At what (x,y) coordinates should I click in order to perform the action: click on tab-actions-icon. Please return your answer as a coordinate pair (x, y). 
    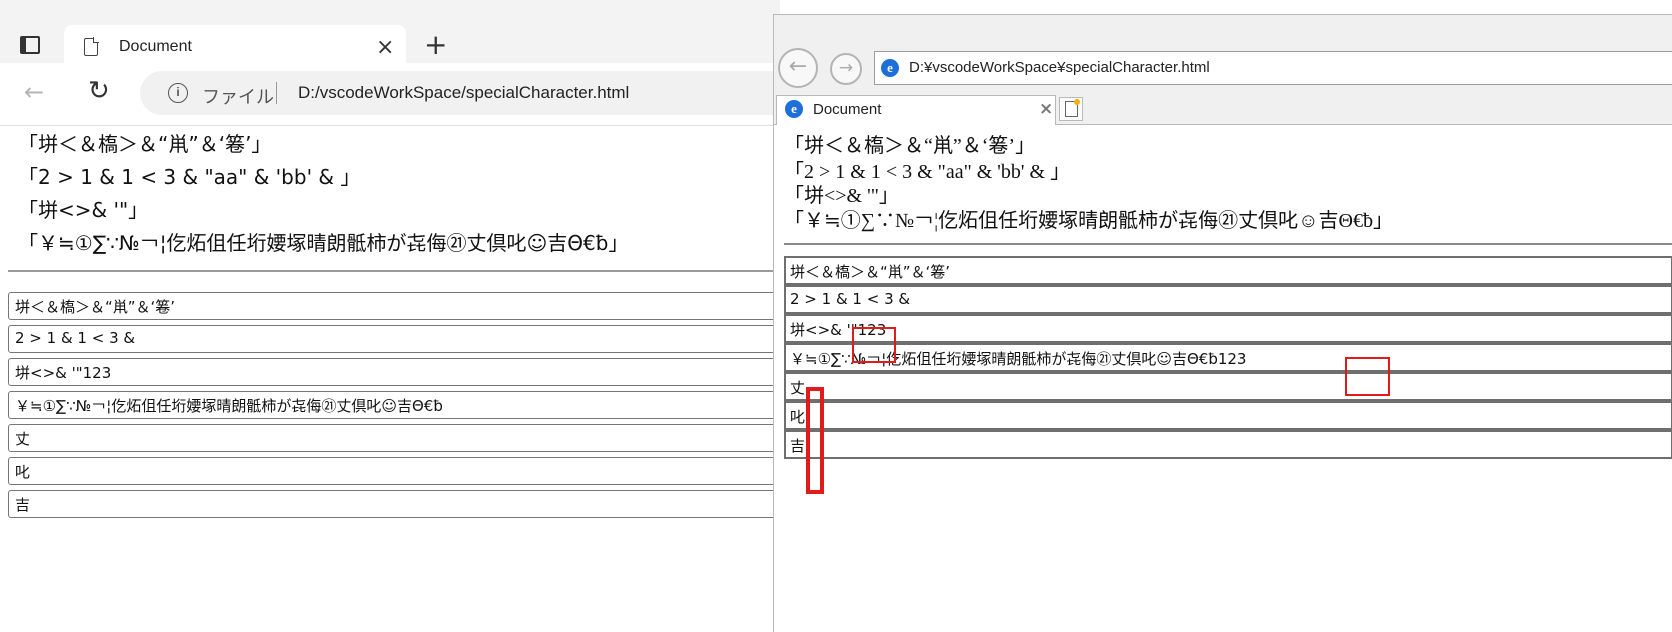
    Looking at the image, I should click on (30, 45).